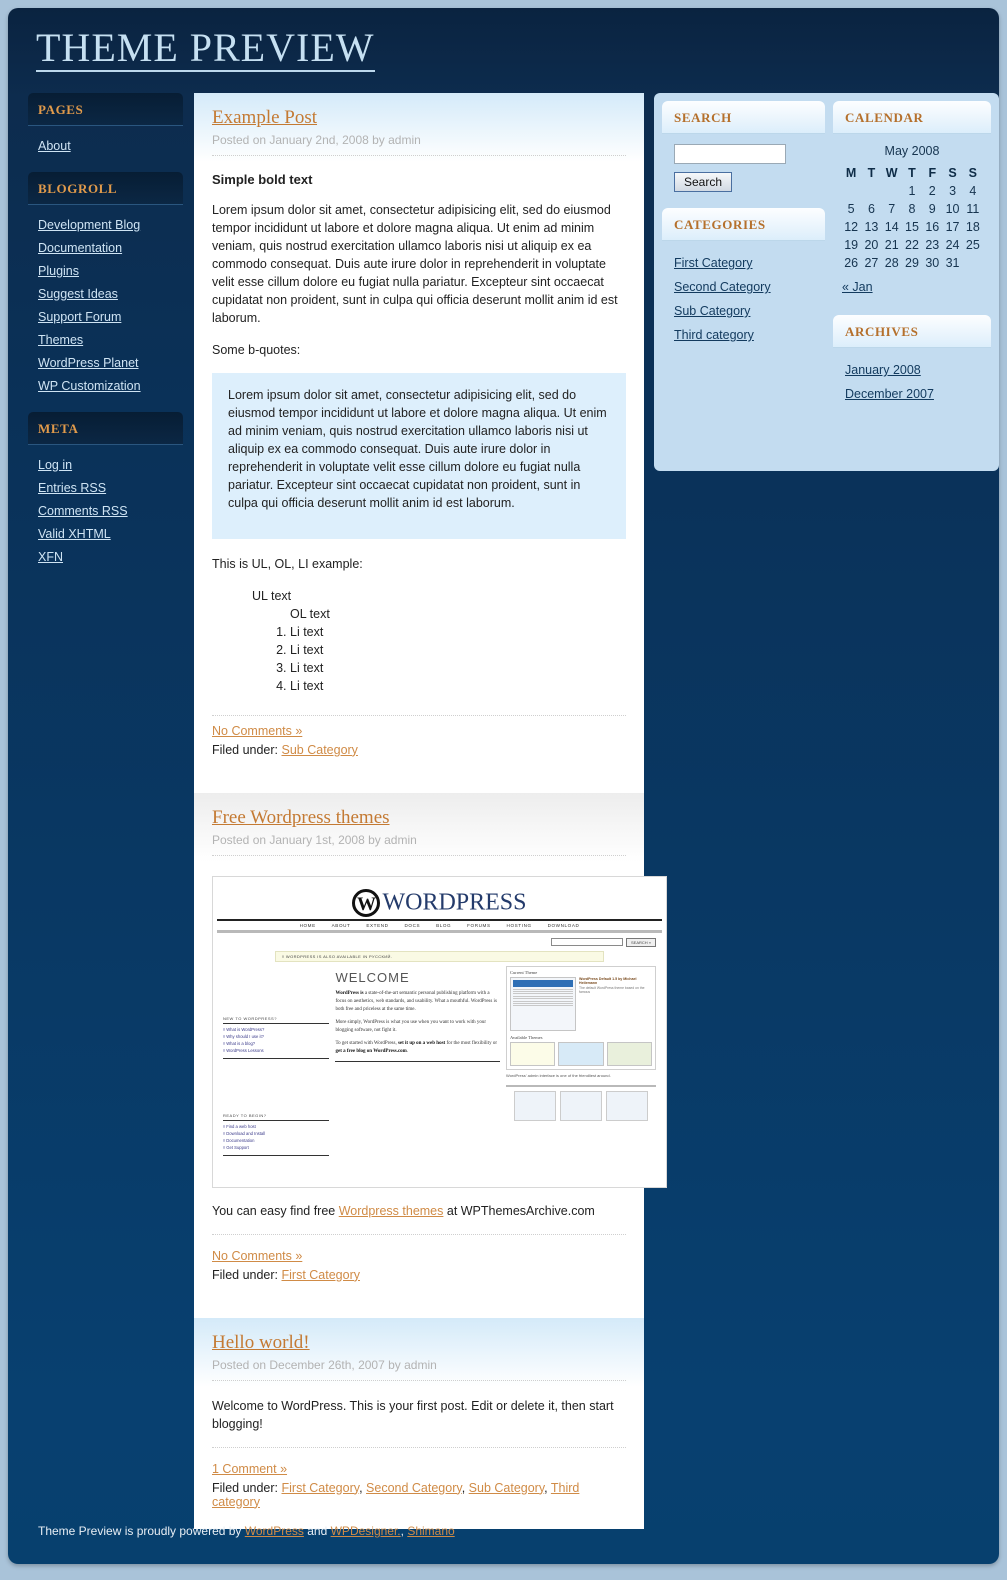 The width and height of the screenshot is (1007, 1580). I want to click on wp-avail-thumb, so click(581, 1053).